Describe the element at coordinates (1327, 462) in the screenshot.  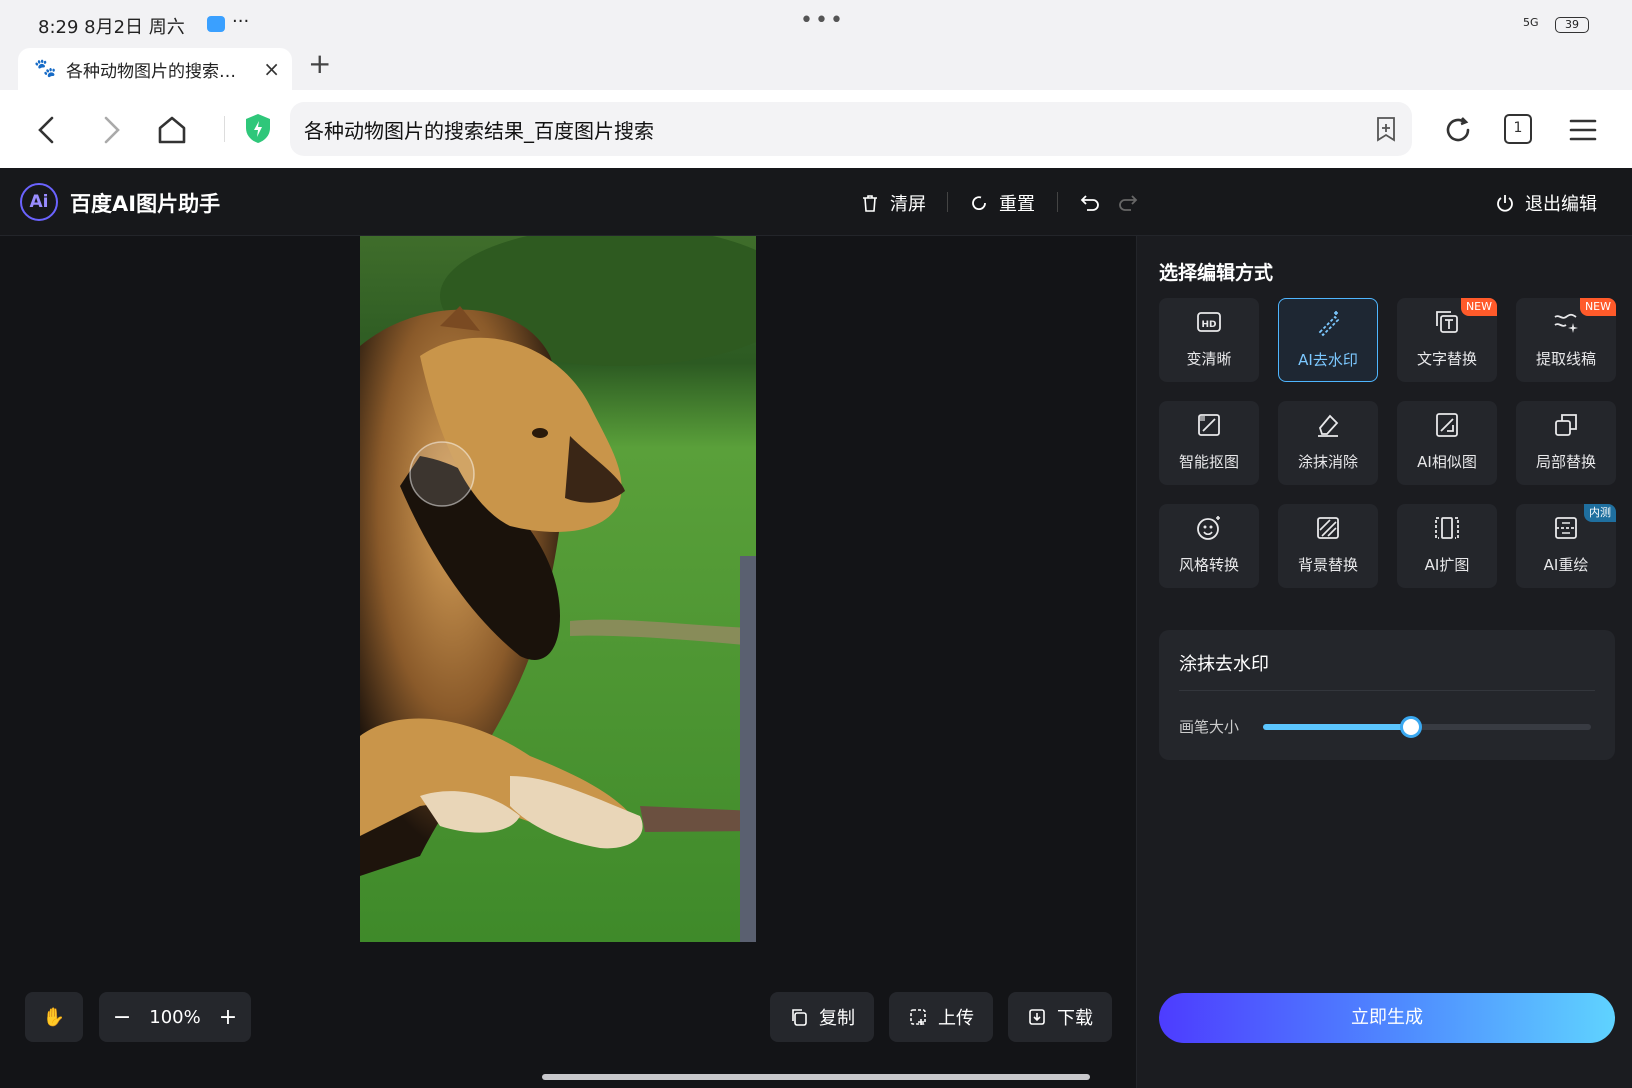
I see `tool-label: 涂抹消除` at that location.